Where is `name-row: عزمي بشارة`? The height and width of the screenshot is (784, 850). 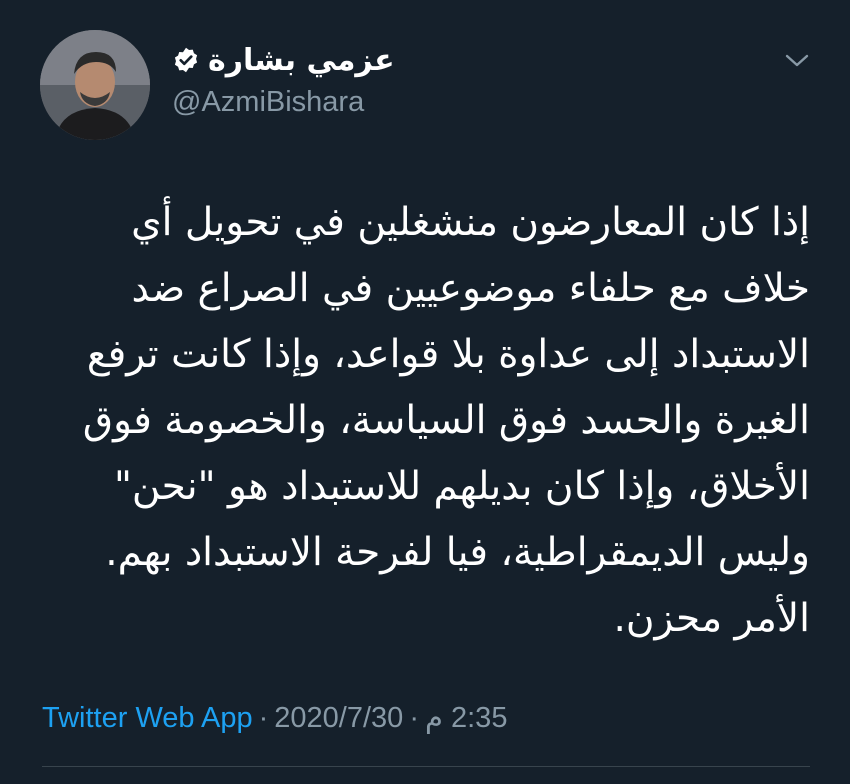 name-row: عزمي بشارة is located at coordinates (283, 60).